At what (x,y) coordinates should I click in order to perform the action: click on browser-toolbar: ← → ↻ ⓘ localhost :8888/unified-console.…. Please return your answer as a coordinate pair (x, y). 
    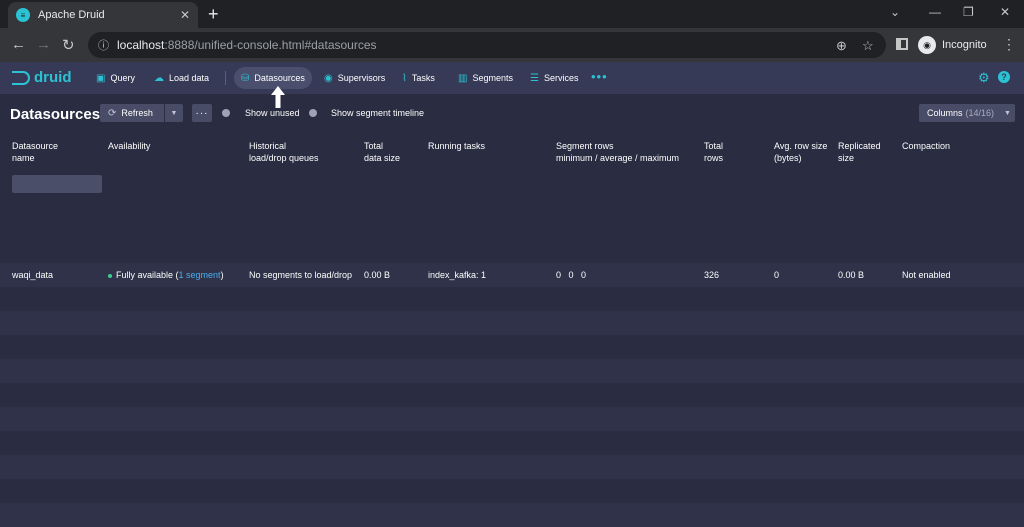
    Looking at the image, I should click on (512, 45).